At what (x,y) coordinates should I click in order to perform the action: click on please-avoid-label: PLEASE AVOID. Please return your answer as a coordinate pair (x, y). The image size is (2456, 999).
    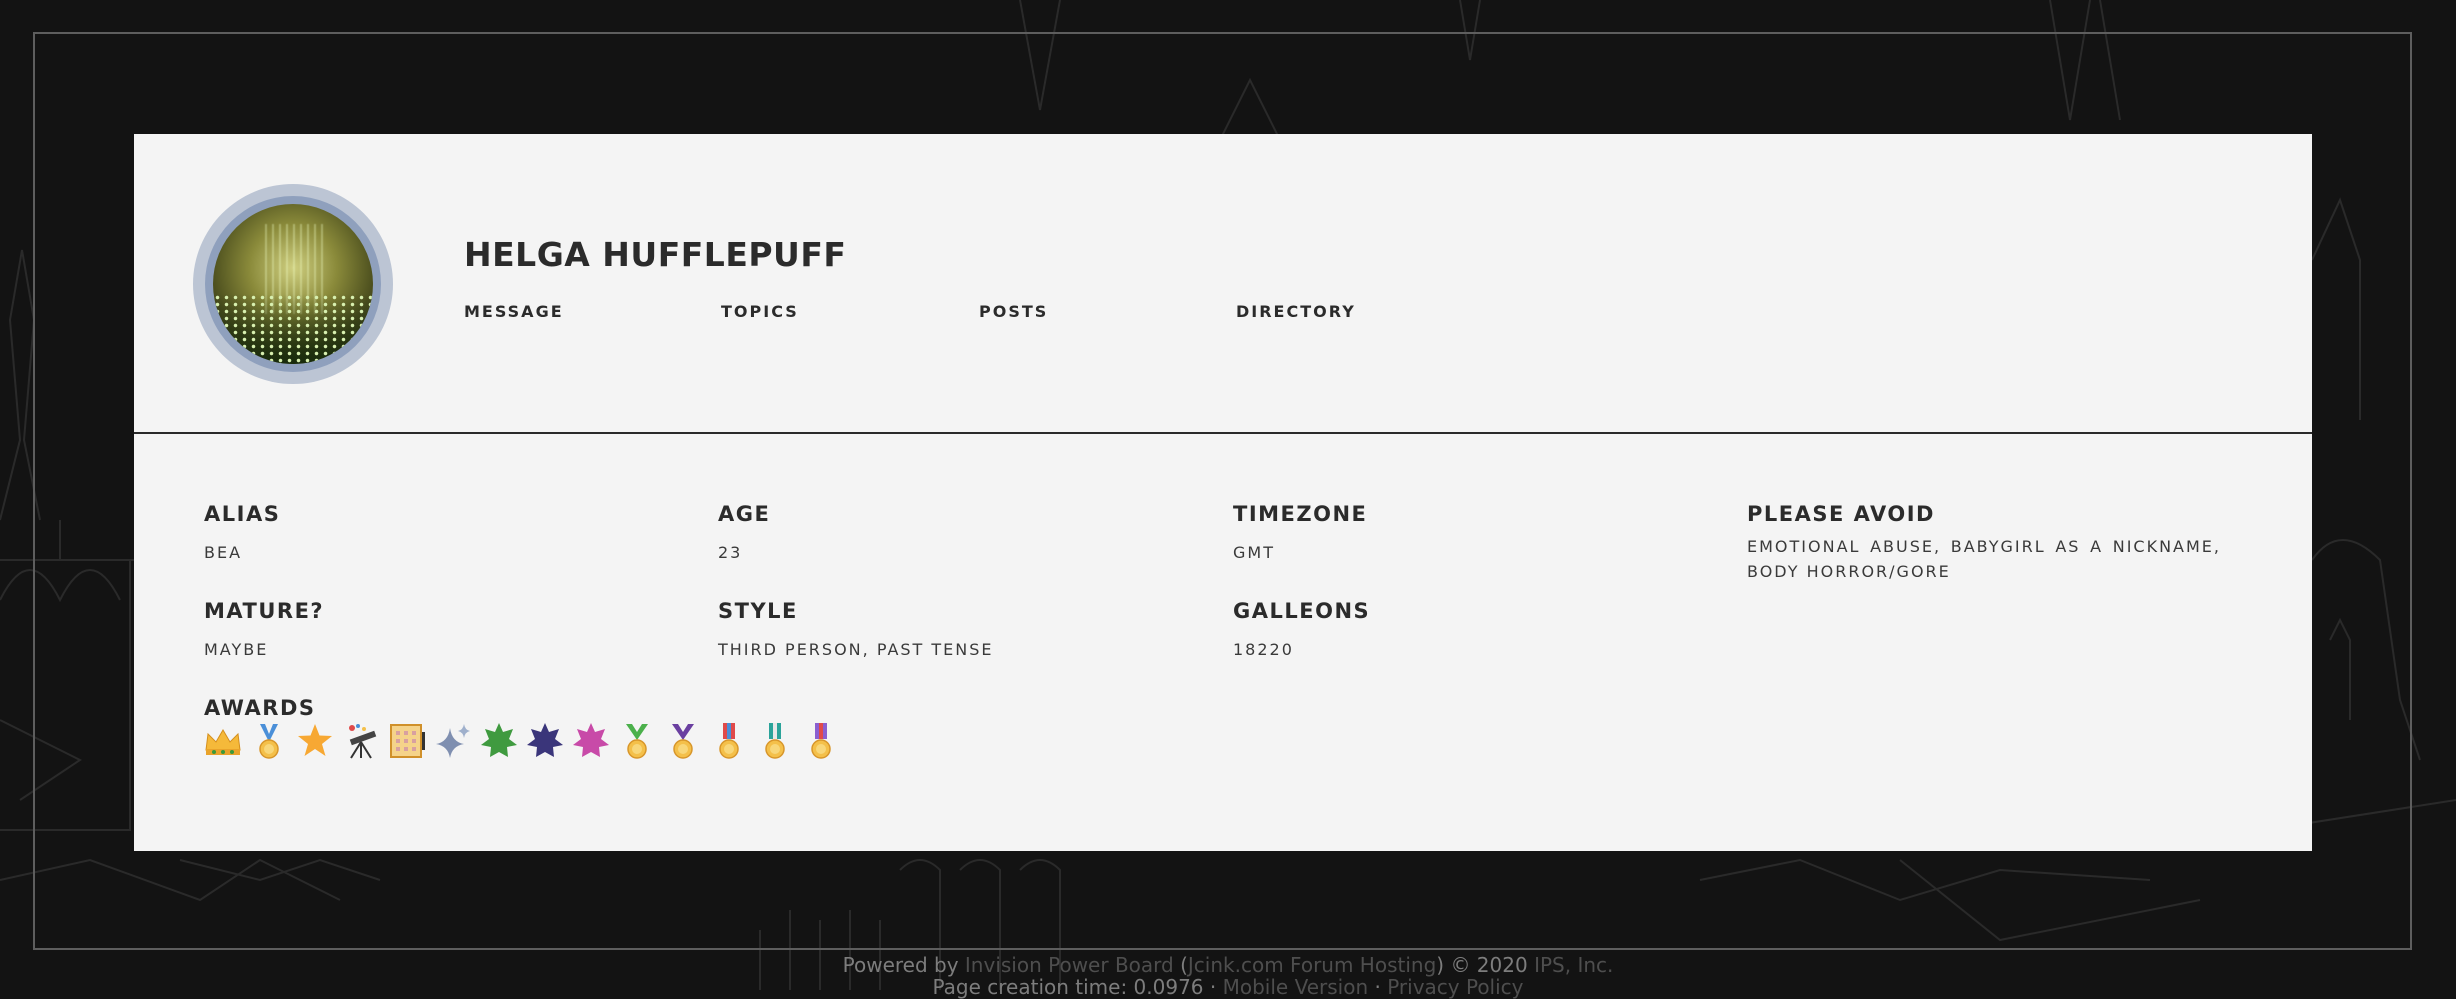
    Looking at the image, I should click on (1841, 514).